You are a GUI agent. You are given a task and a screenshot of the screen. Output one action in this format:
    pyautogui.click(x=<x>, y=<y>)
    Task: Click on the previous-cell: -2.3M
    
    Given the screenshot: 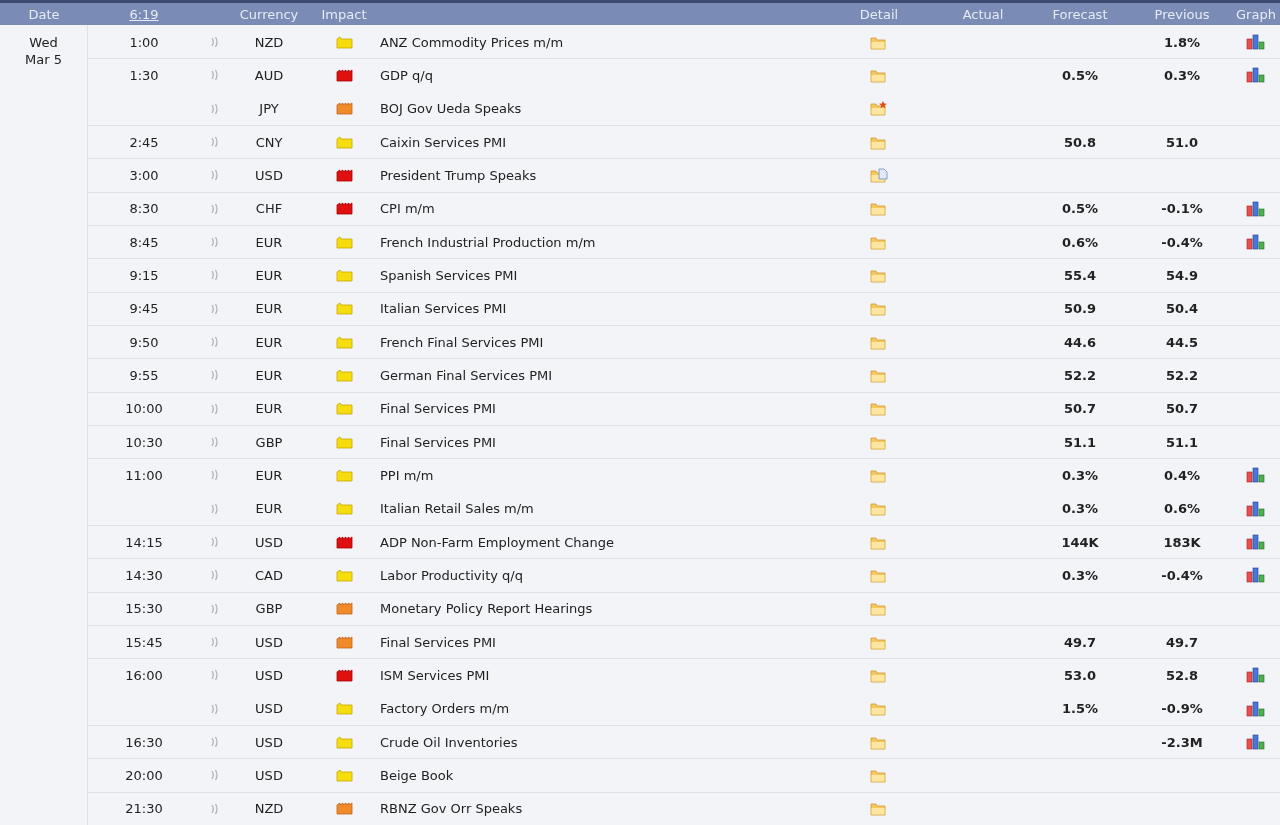 What is the action you would take?
    pyautogui.click(x=1182, y=742)
    